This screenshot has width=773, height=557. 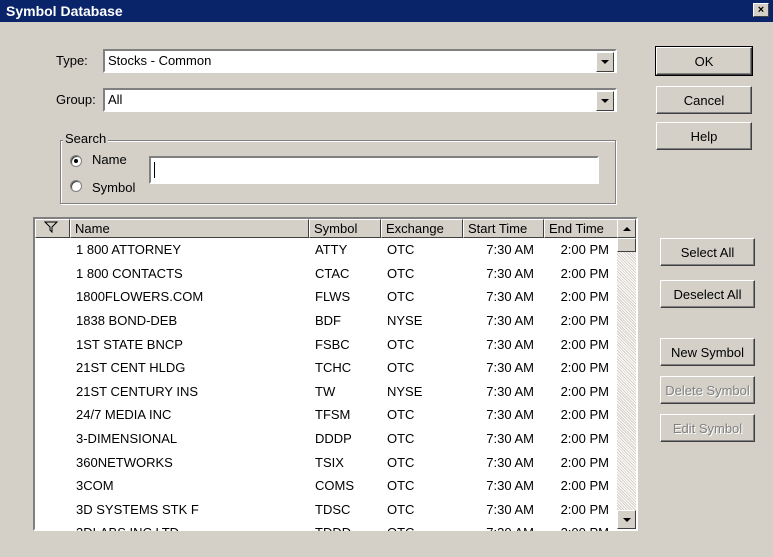 I want to click on cell-symbol: TDDD, so click(x=345, y=528).